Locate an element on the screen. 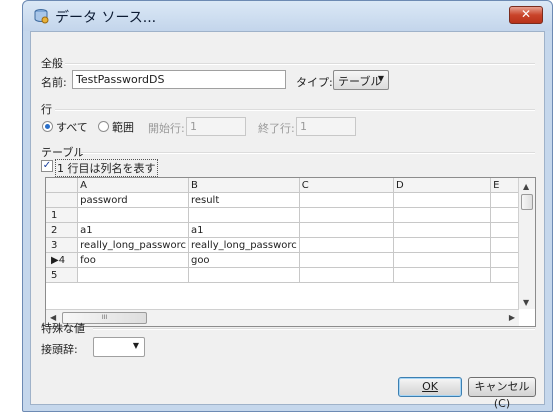 The height and width of the screenshot is (420, 560). row-header: 5 is located at coordinates (62, 275).